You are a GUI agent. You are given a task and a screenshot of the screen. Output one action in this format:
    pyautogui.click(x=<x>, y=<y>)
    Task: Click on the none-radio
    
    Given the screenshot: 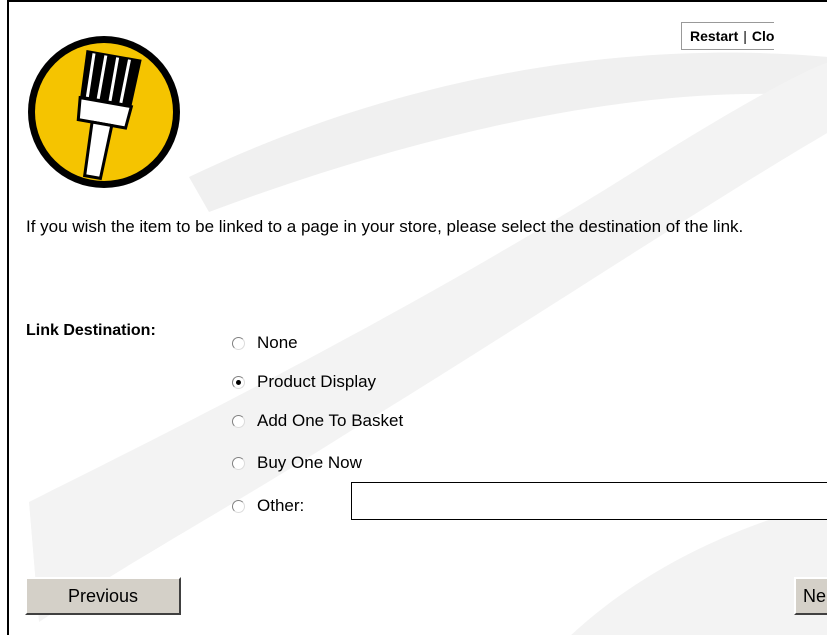 What is the action you would take?
    pyautogui.click(x=238, y=343)
    